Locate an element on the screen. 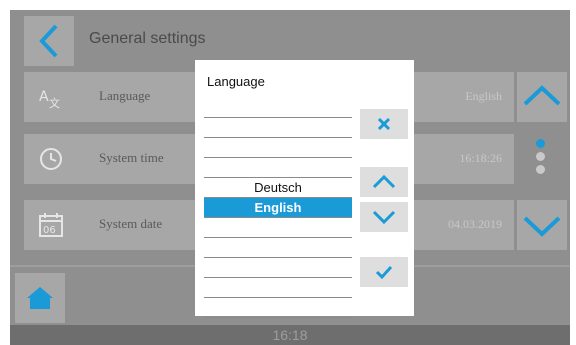 This screenshot has height=345, width=576. close-button is located at coordinates (384, 124).